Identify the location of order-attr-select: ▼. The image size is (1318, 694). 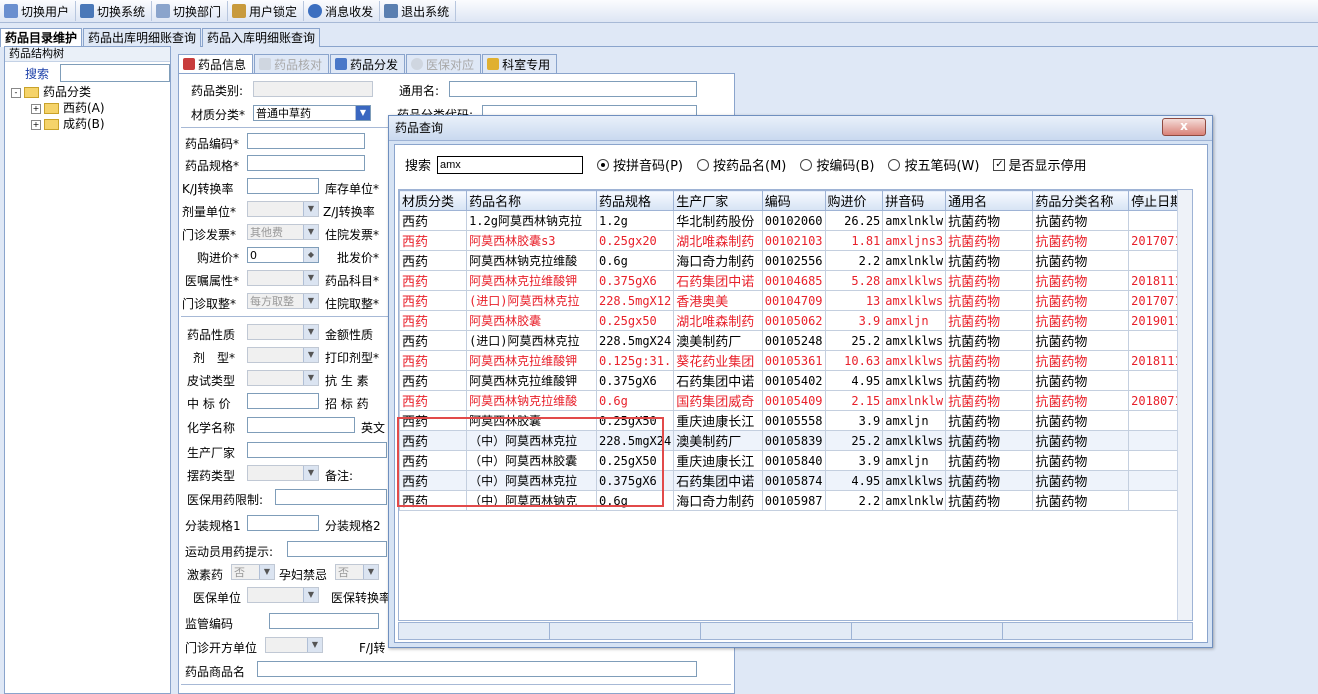
(283, 278).